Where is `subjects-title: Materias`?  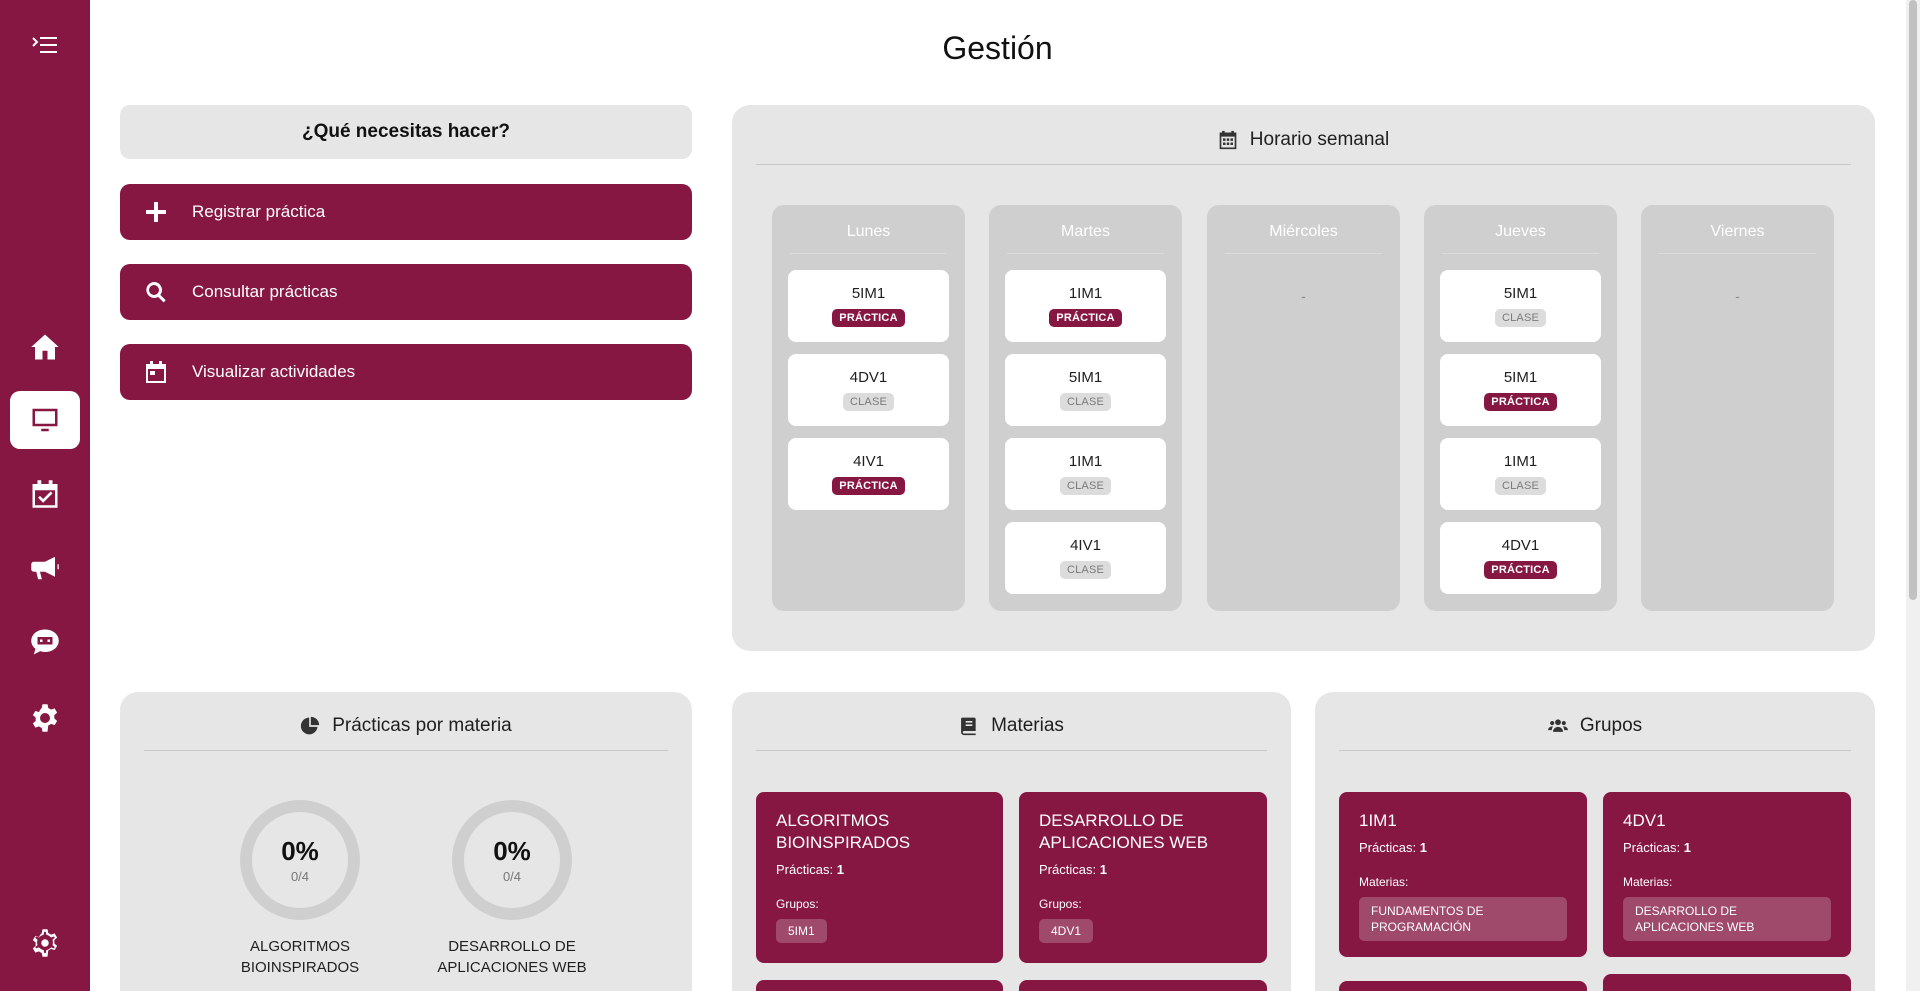 subjects-title: Materias is located at coordinates (1027, 725).